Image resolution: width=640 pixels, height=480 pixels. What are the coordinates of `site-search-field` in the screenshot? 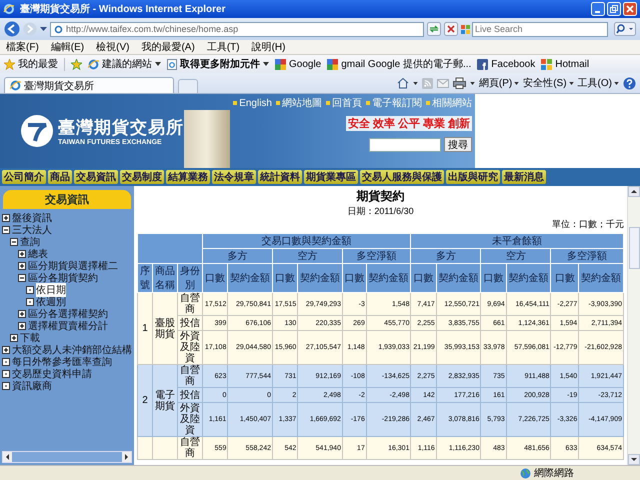 It's located at (405, 145).